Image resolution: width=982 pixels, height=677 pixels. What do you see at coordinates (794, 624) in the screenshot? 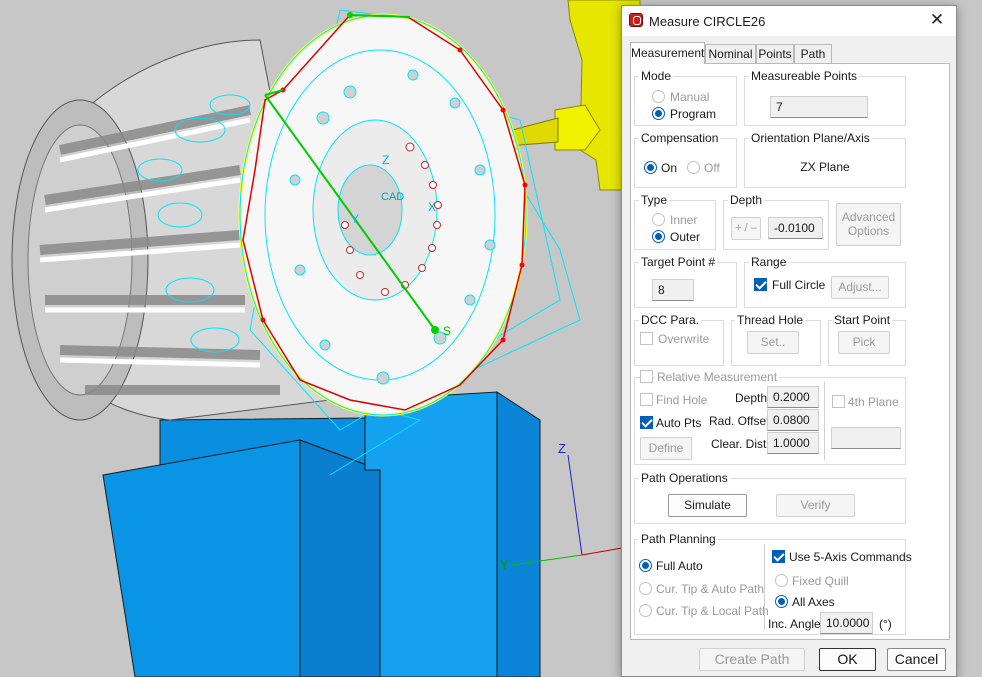
I see `inc-angle-label: Inc. Angle` at bounding box center [794, 624].